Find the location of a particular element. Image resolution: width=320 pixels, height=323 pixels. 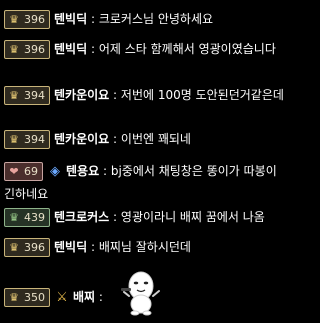

fan-level-badge: ♛ 439 is located at coordinates (27, 217).